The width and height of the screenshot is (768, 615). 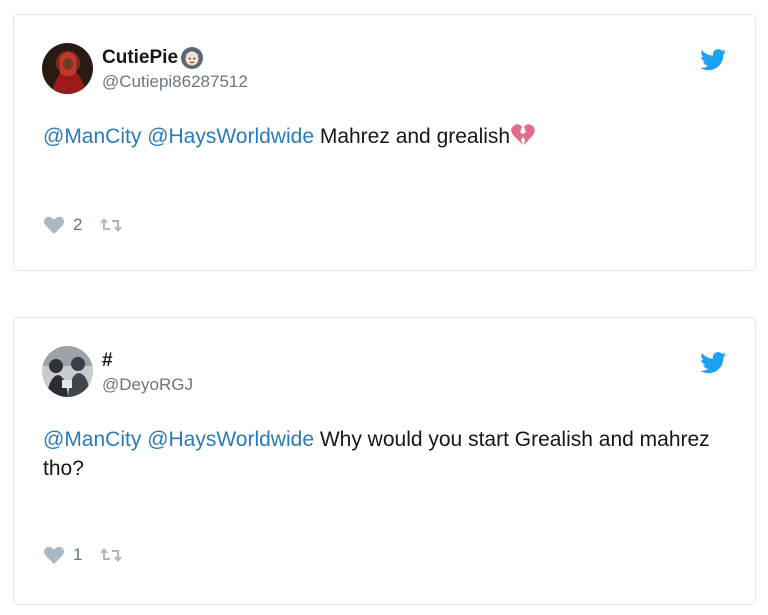 I want to click on tweet-actions: 2, so click(x=83, y=225).